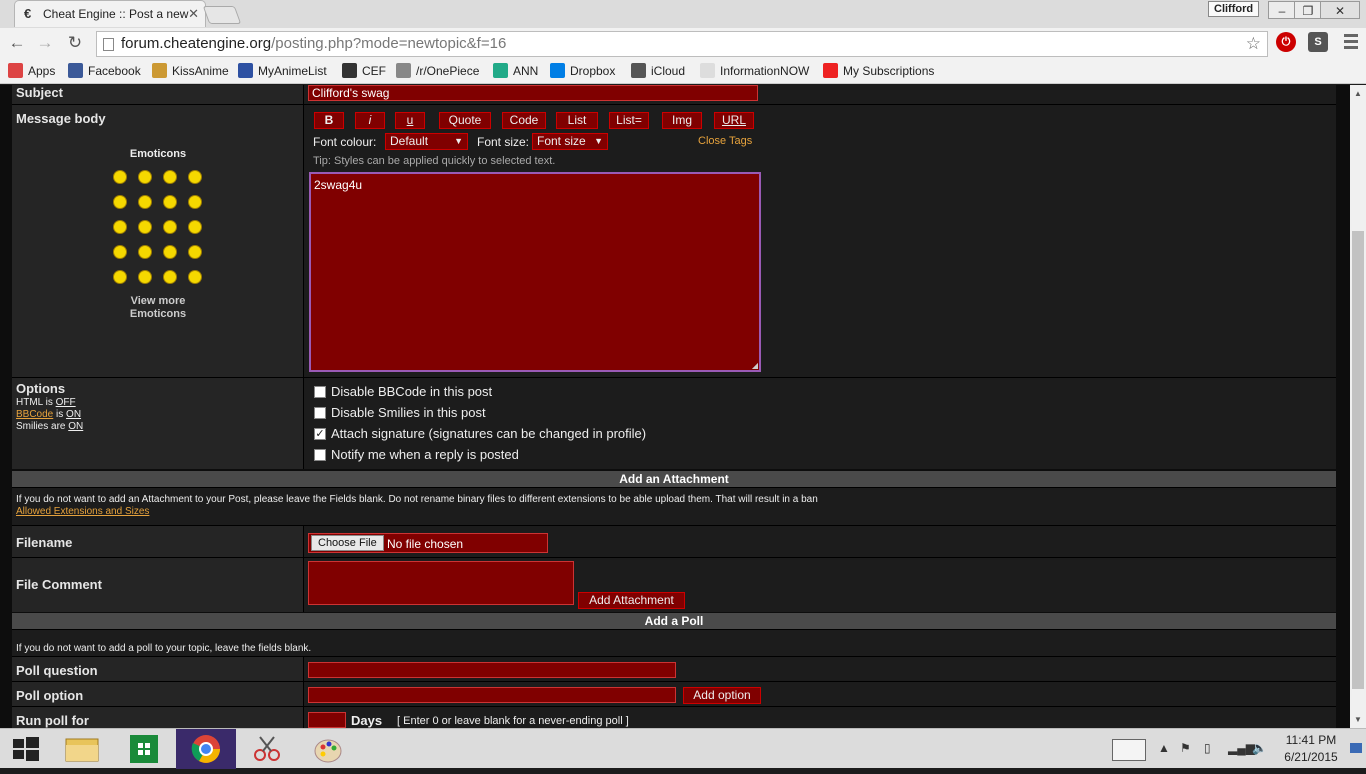 The width and height of the screenshot is (1366, 774). I want to click on font-colour-select: Default ▼, so click(426, 141).